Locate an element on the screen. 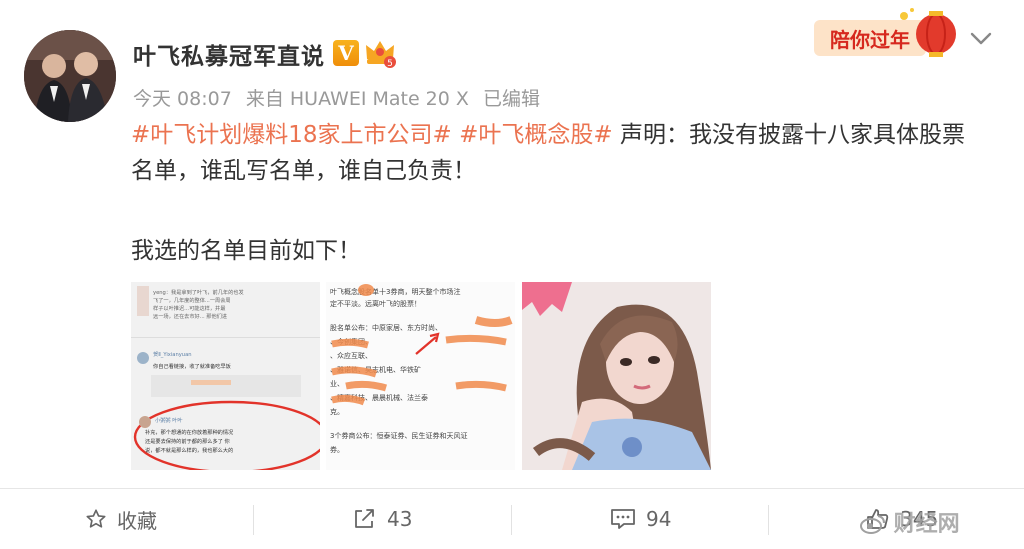  repost-count: 43 is located at coordinates (400, 519).